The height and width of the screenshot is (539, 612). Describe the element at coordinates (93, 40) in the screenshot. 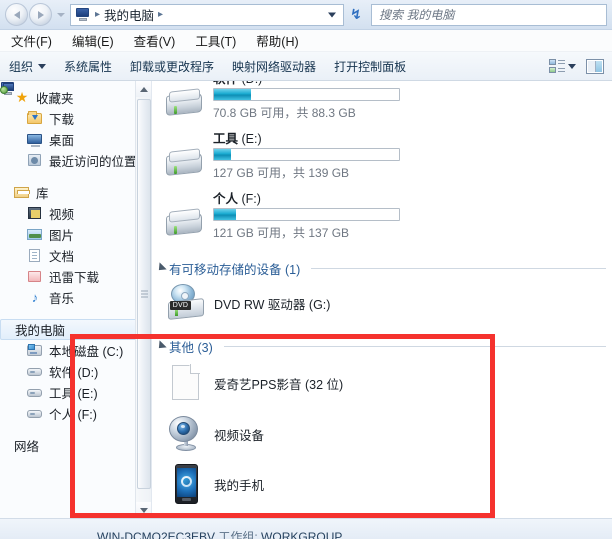

I see `menu-item-edit: 编辑(E)` at that location.